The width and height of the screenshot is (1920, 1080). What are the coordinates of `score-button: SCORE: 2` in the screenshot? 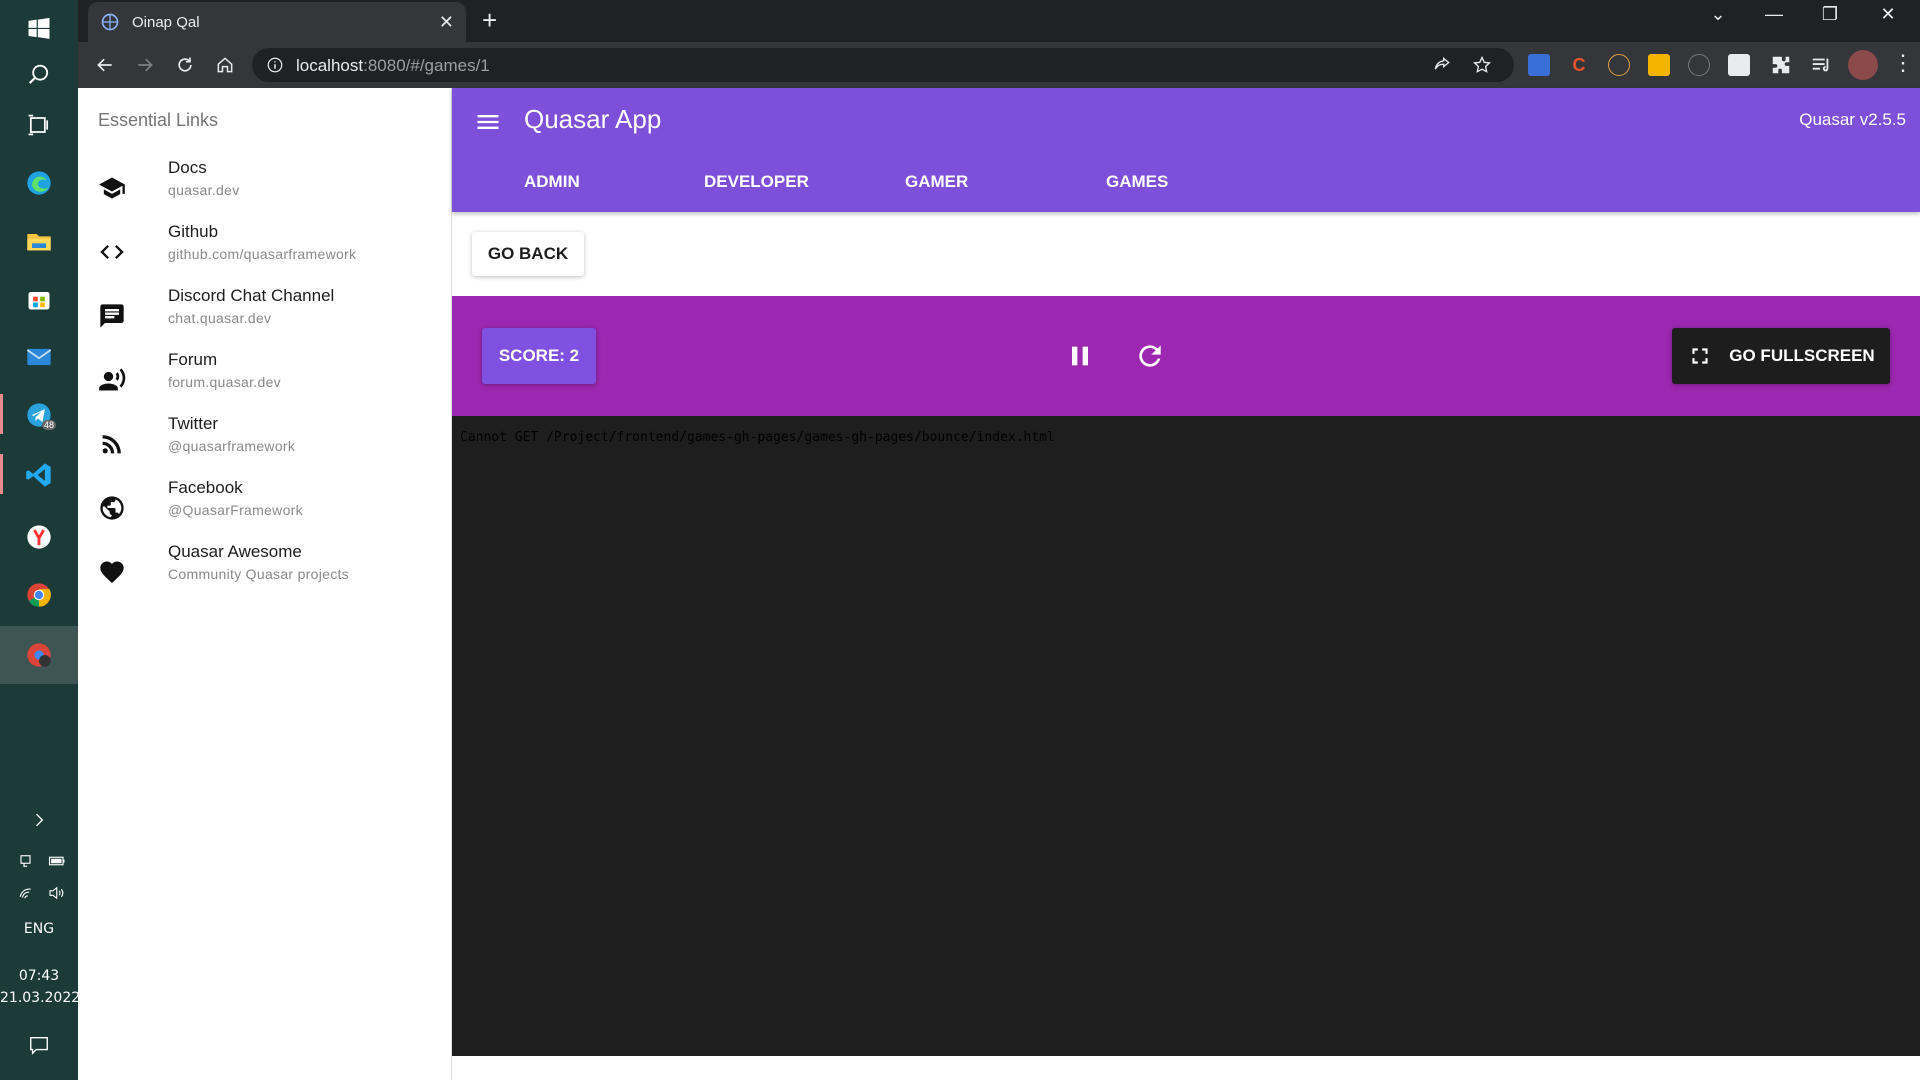 It's located at (539, 356).